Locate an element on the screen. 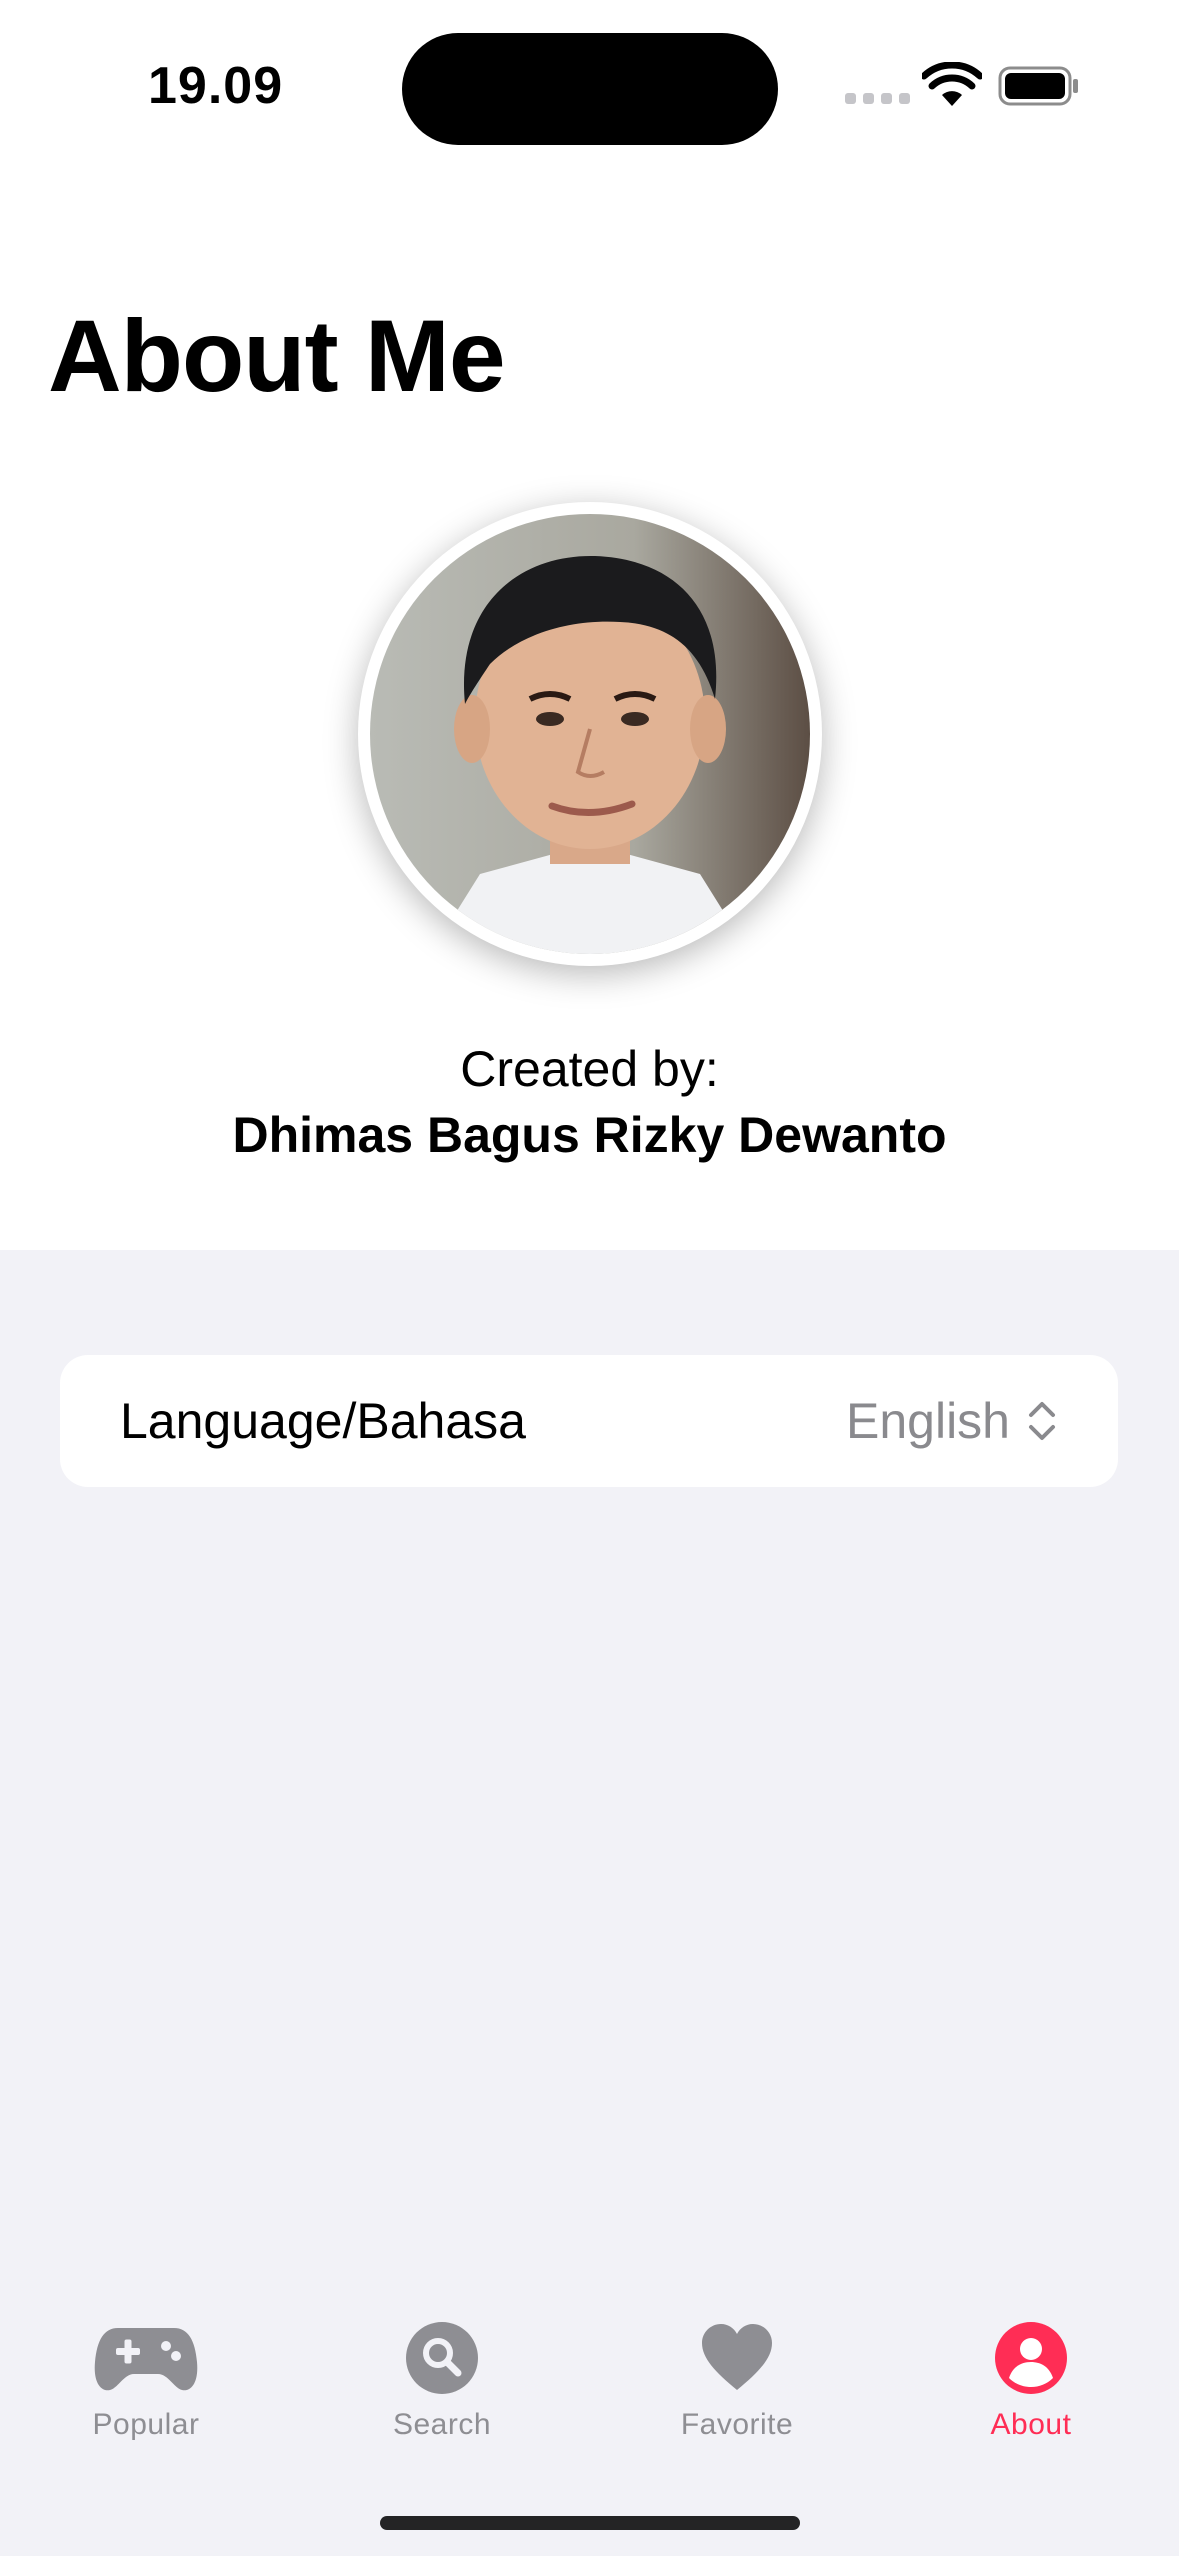  language-label: Language/Bahasa is located at coordinates (323, 1421).